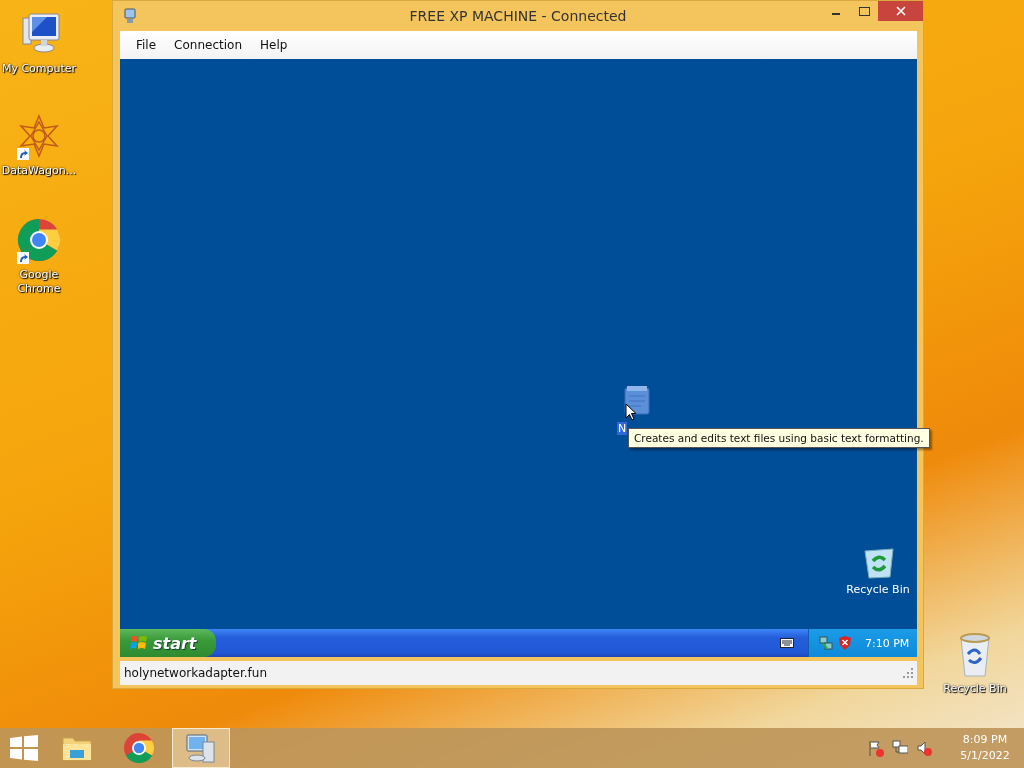  Describe the element at coordinates (39, 282) in the screenshot. I see `icon-label: Google Chrome` at that location.